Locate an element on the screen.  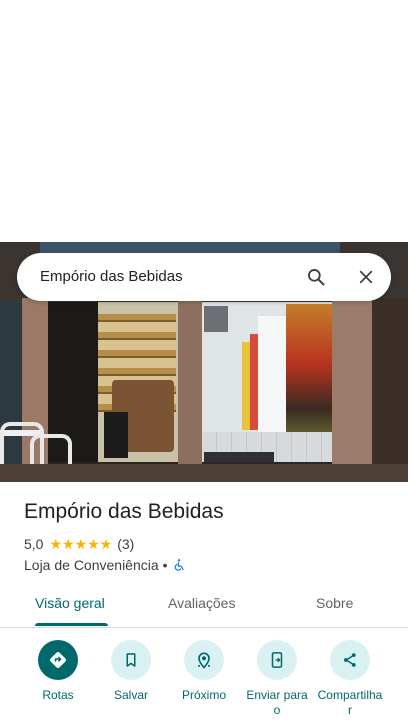
rating-value: 5,0 is located at coordinates (34, 544).